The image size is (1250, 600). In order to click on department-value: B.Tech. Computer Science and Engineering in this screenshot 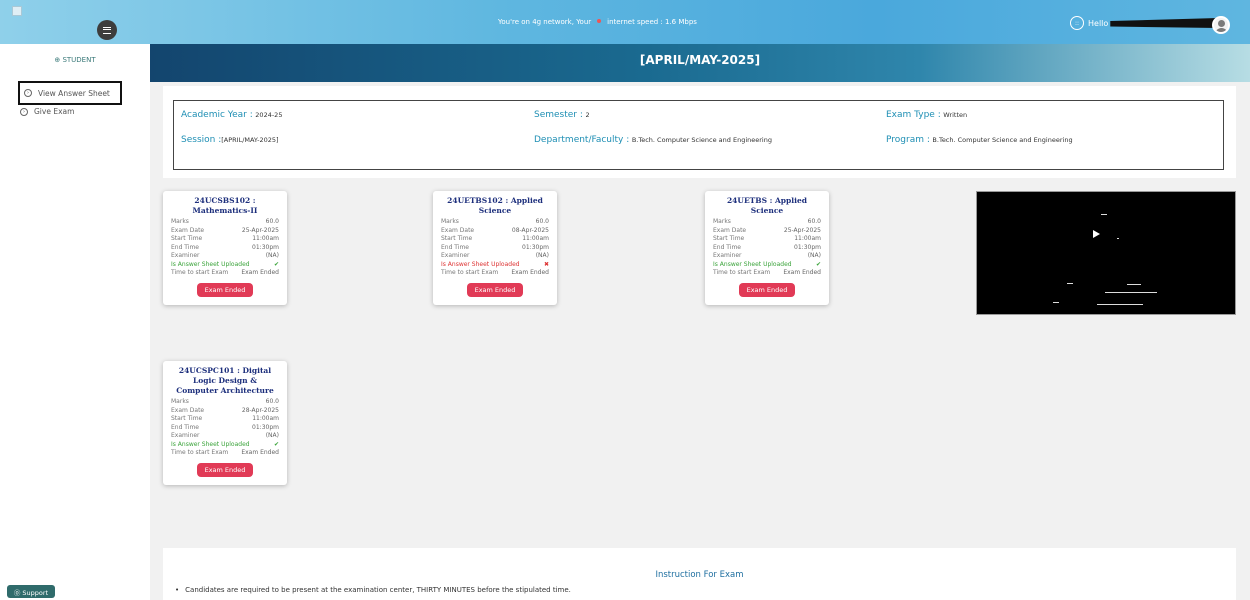, I will do `click(701, 140)`.